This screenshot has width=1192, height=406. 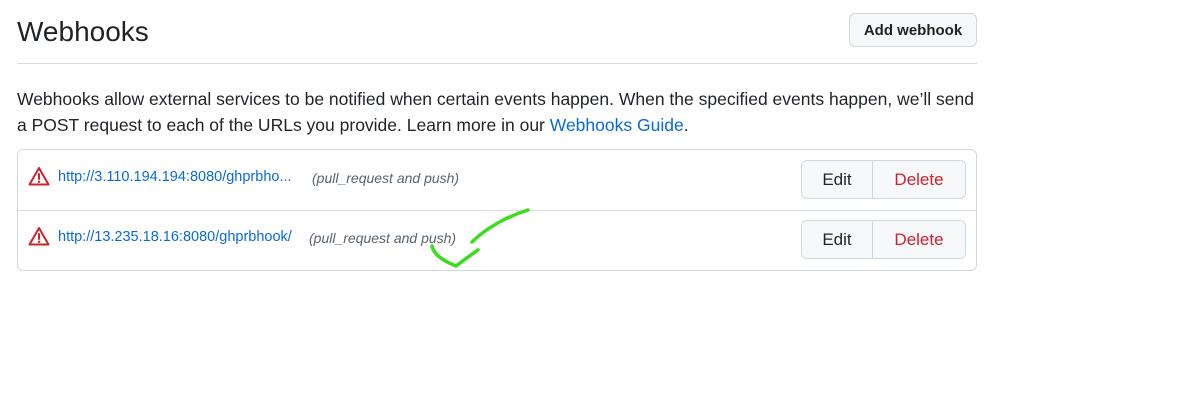 I want to click on description-suffix: ., so click(x=686, y=125).